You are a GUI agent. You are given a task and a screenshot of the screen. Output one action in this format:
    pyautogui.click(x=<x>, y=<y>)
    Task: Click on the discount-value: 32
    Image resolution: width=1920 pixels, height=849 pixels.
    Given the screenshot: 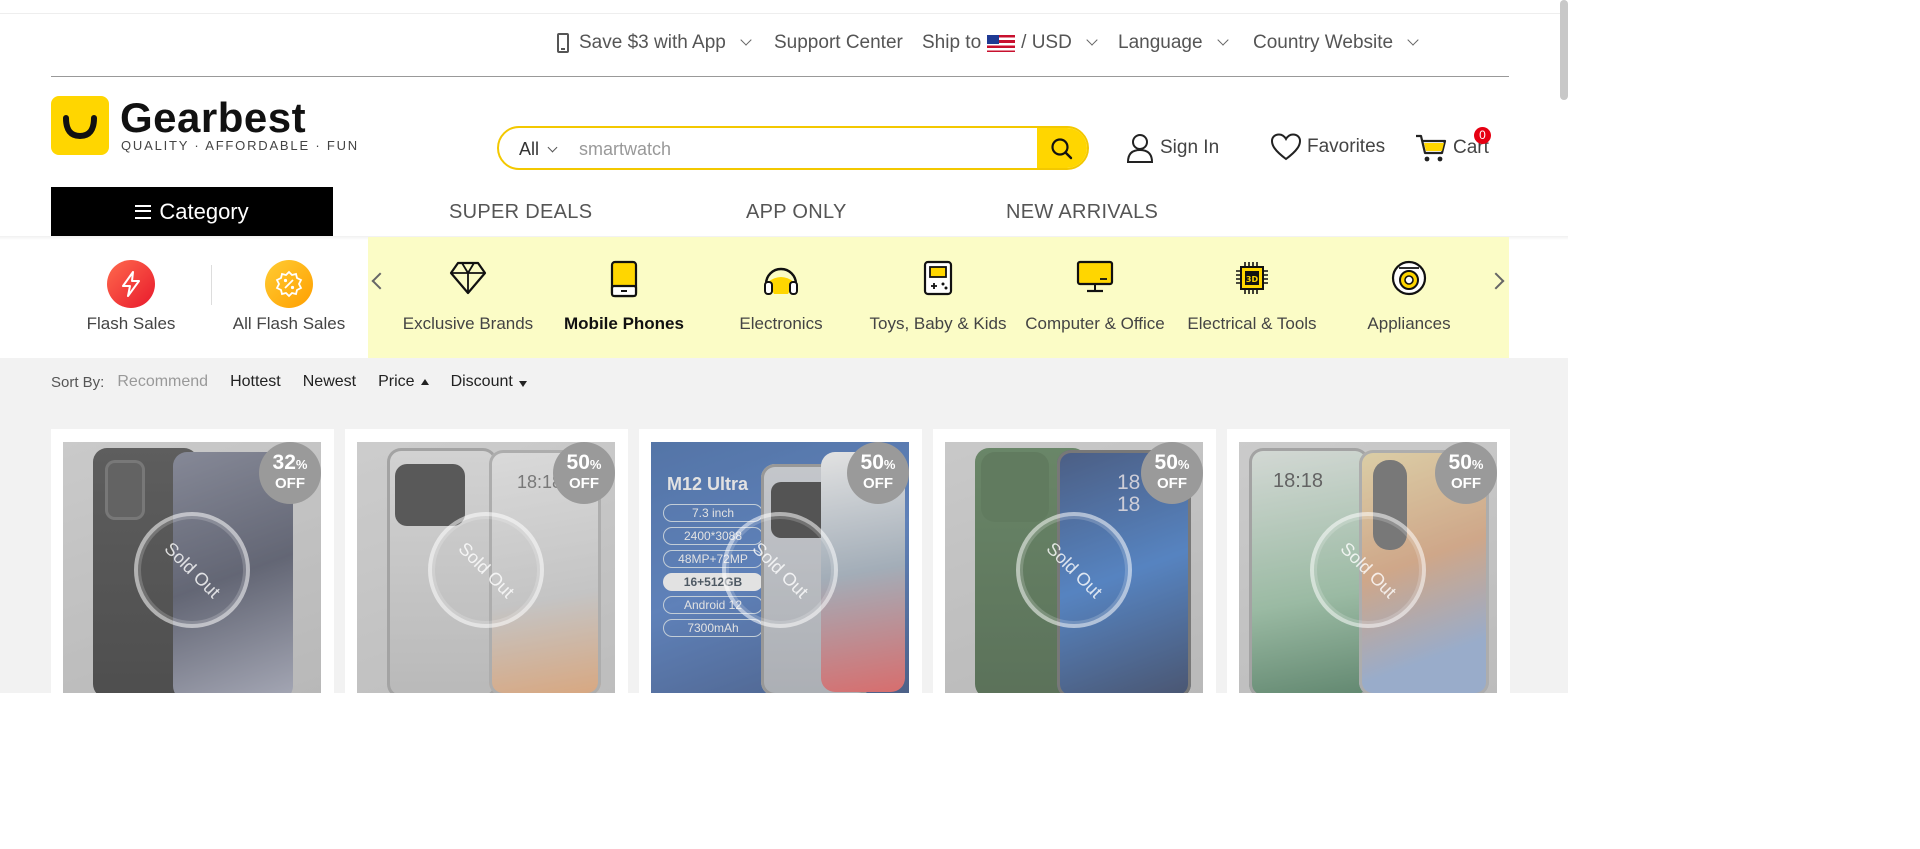 What is the action you would take?
    pyautogui.click(x=284, y=462)
    